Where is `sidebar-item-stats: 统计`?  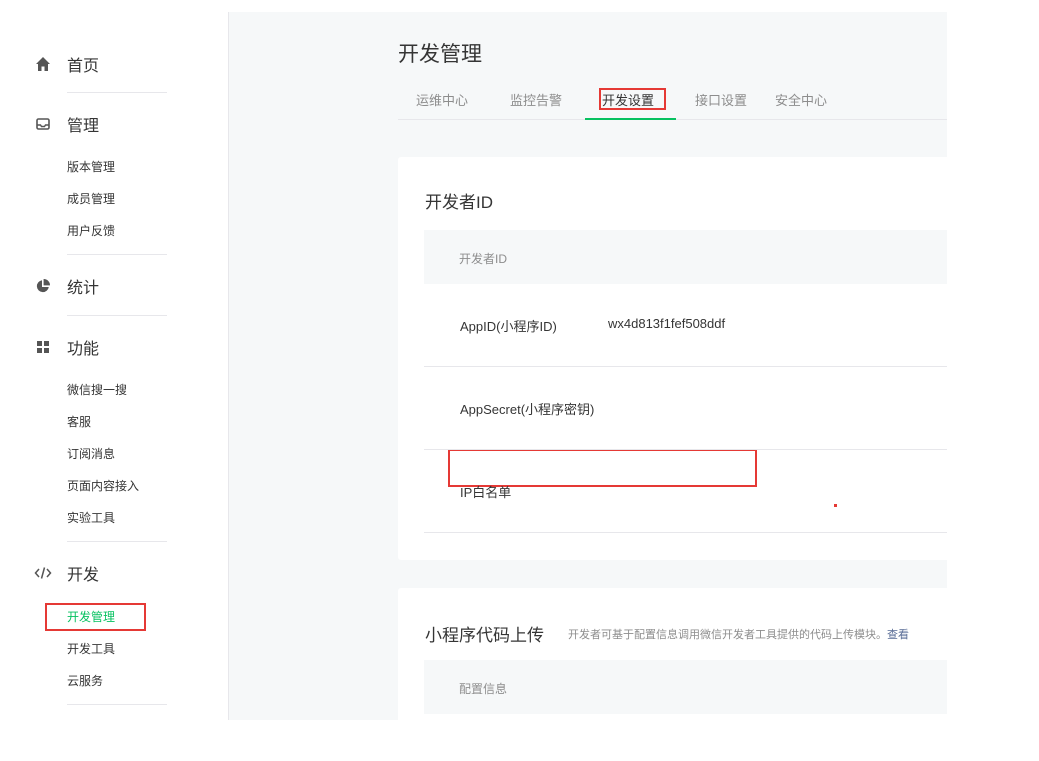 sidebar-item-stats: 统计 is located at coordinates (121, 286).